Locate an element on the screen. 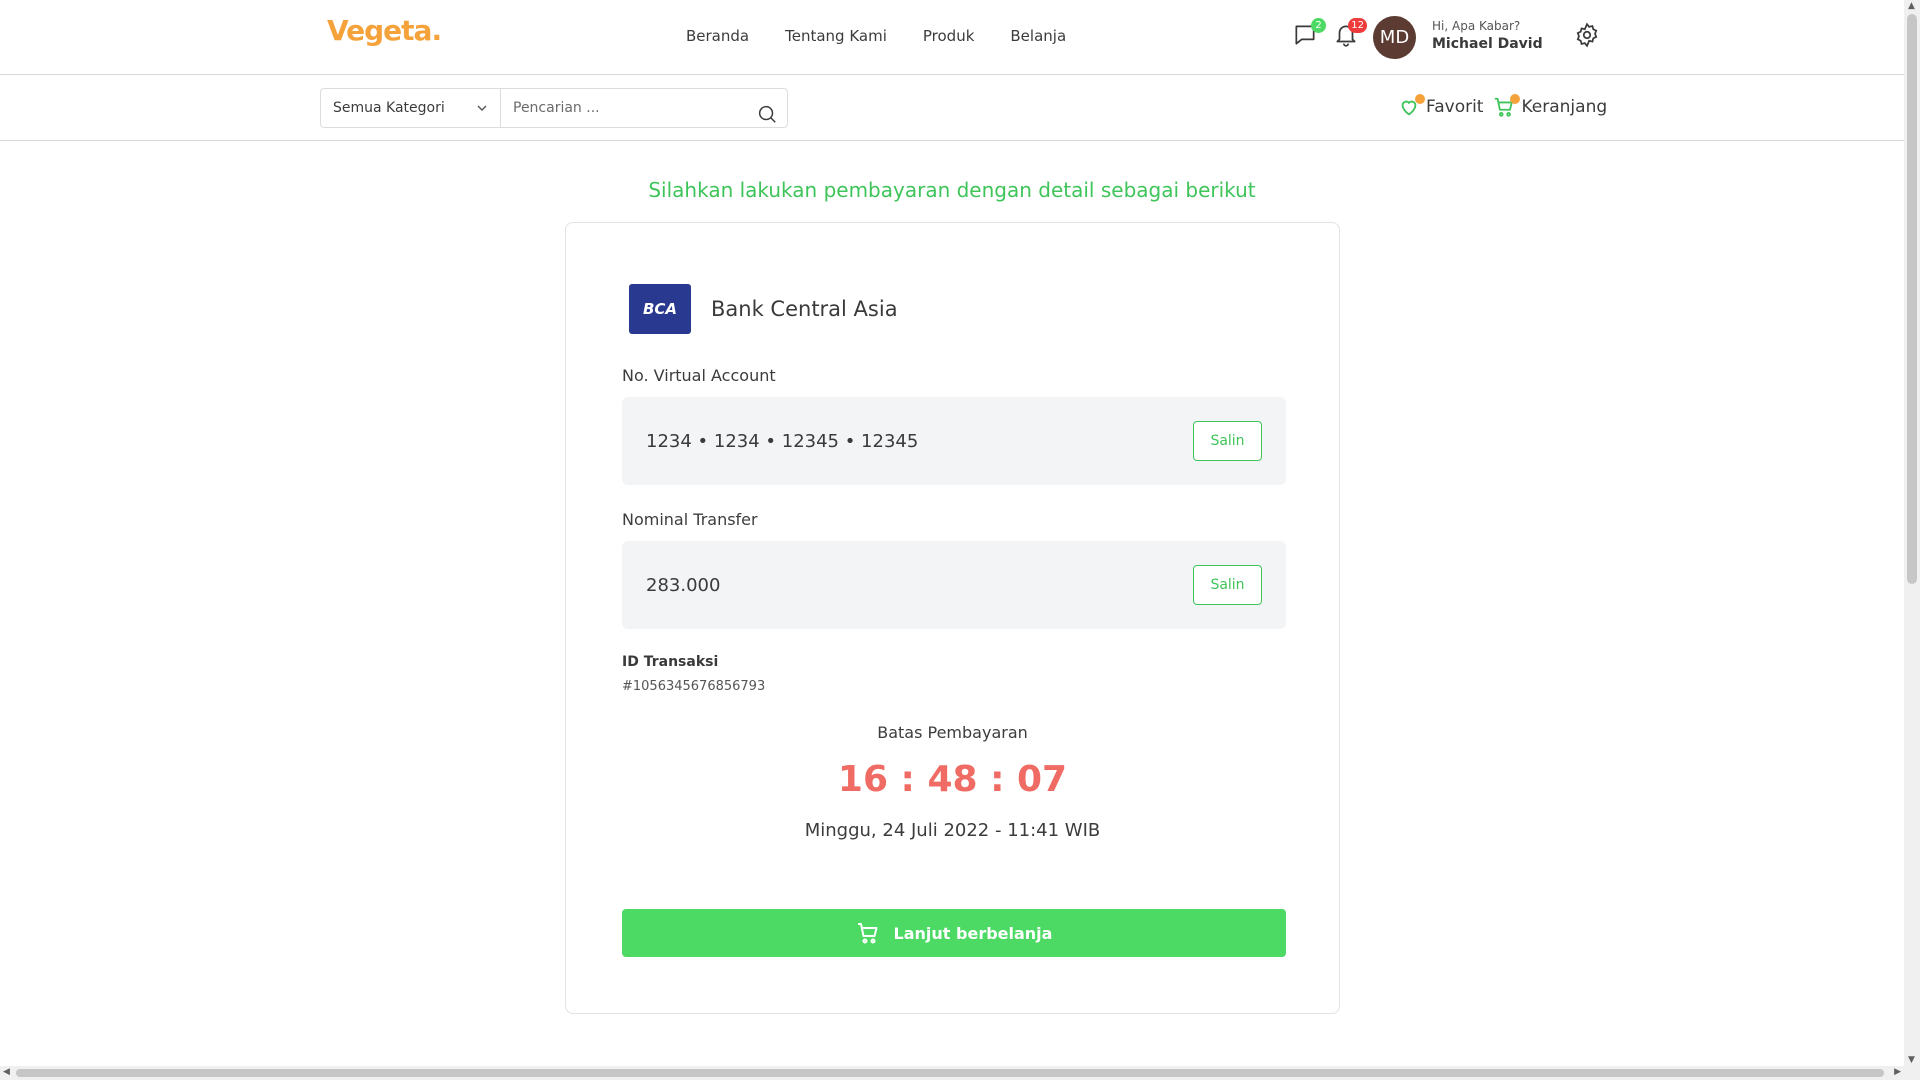 Image resolution: width=1920 pixels, height=1080 pixels. greeting-text: Hi, Apa Kabar? is located at coordinates (1476, 26).